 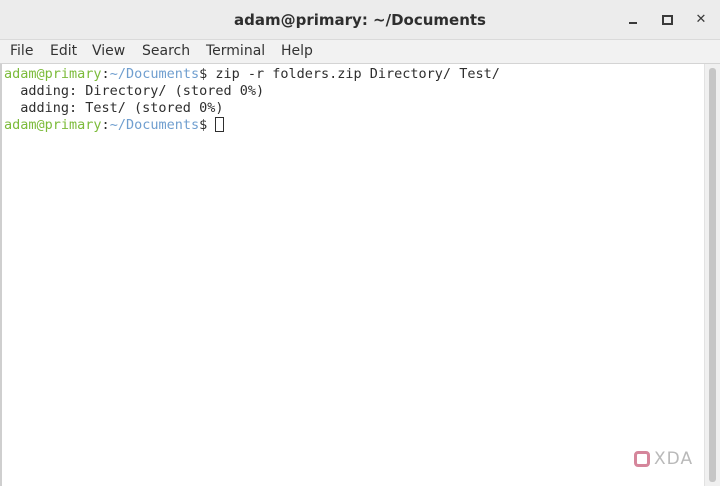 I want to click on close-button: ✕, so click(x=701, y=20).